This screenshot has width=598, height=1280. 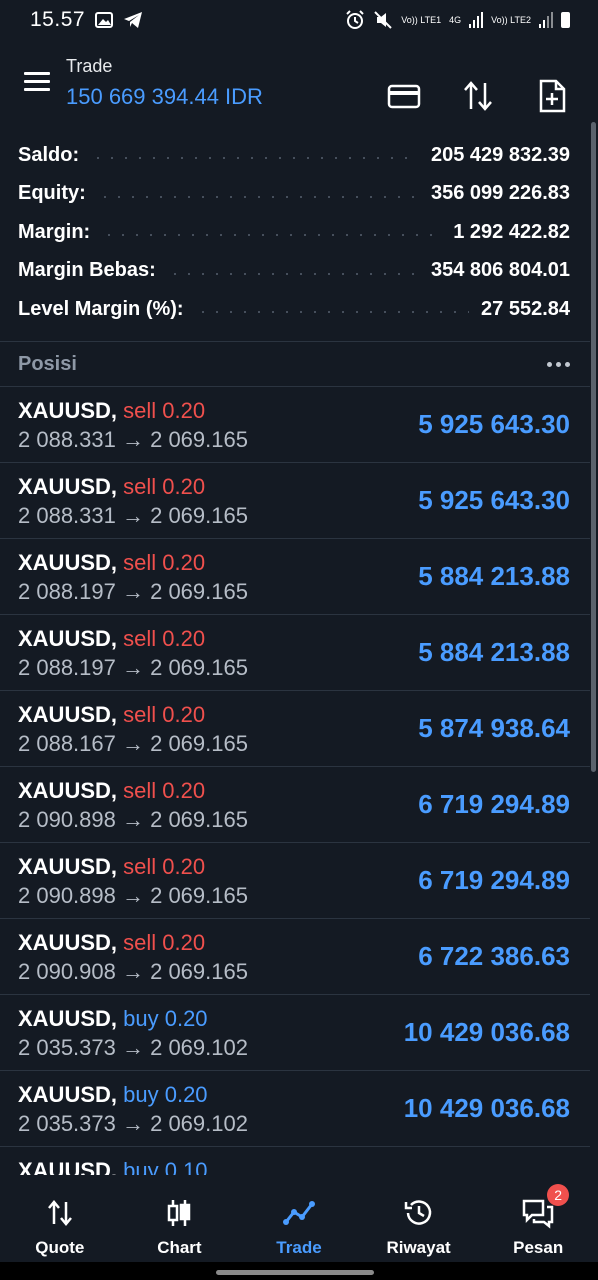 I want to click on nav-item-history: Riwayat, so click(x=419, y=1217).